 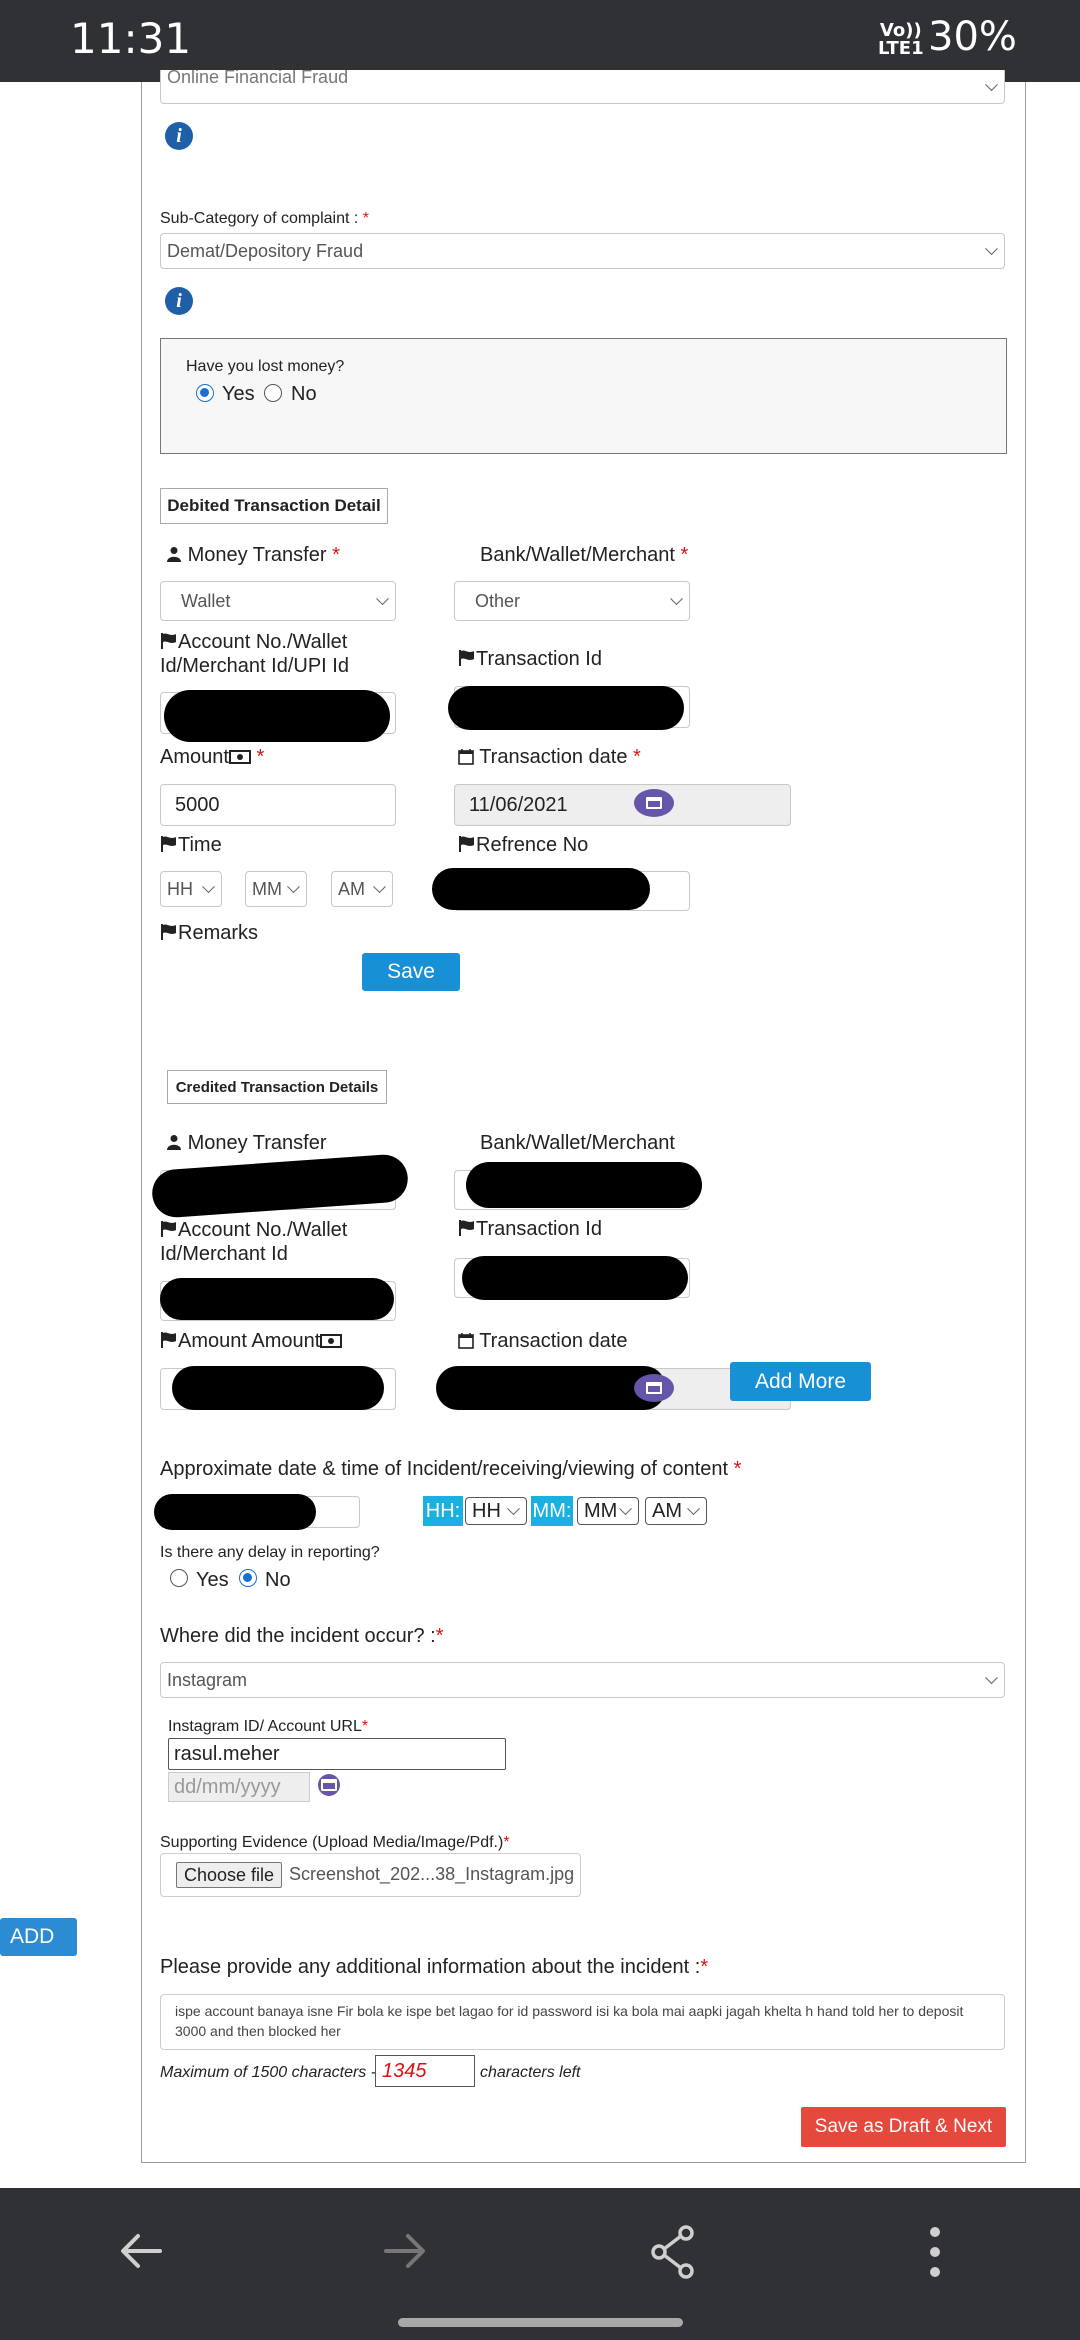 What do you see at coordinates (582, 251) in the screenshot?
I see `subcategory-select: Demat/Depository Fraud` at bounding box center [582, 251].